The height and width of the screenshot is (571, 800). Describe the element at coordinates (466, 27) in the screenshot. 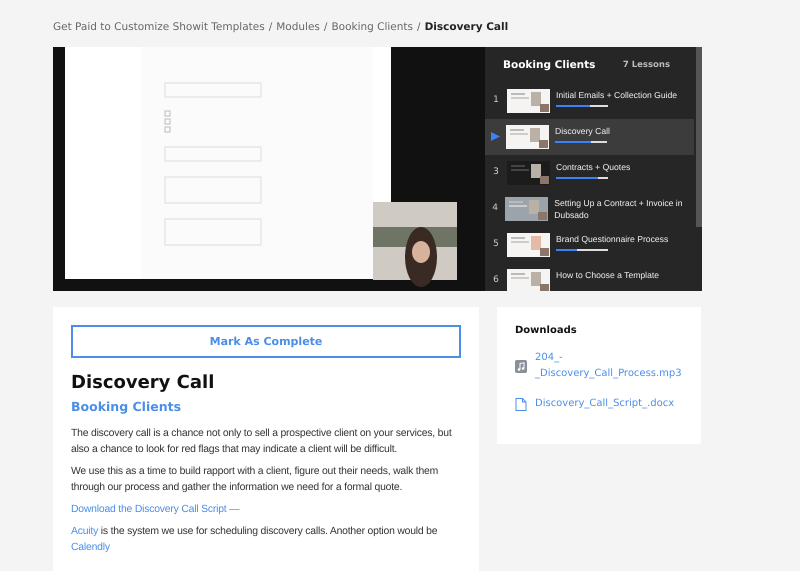

I see `breadcrumb-link: Discovery Call` at that location.